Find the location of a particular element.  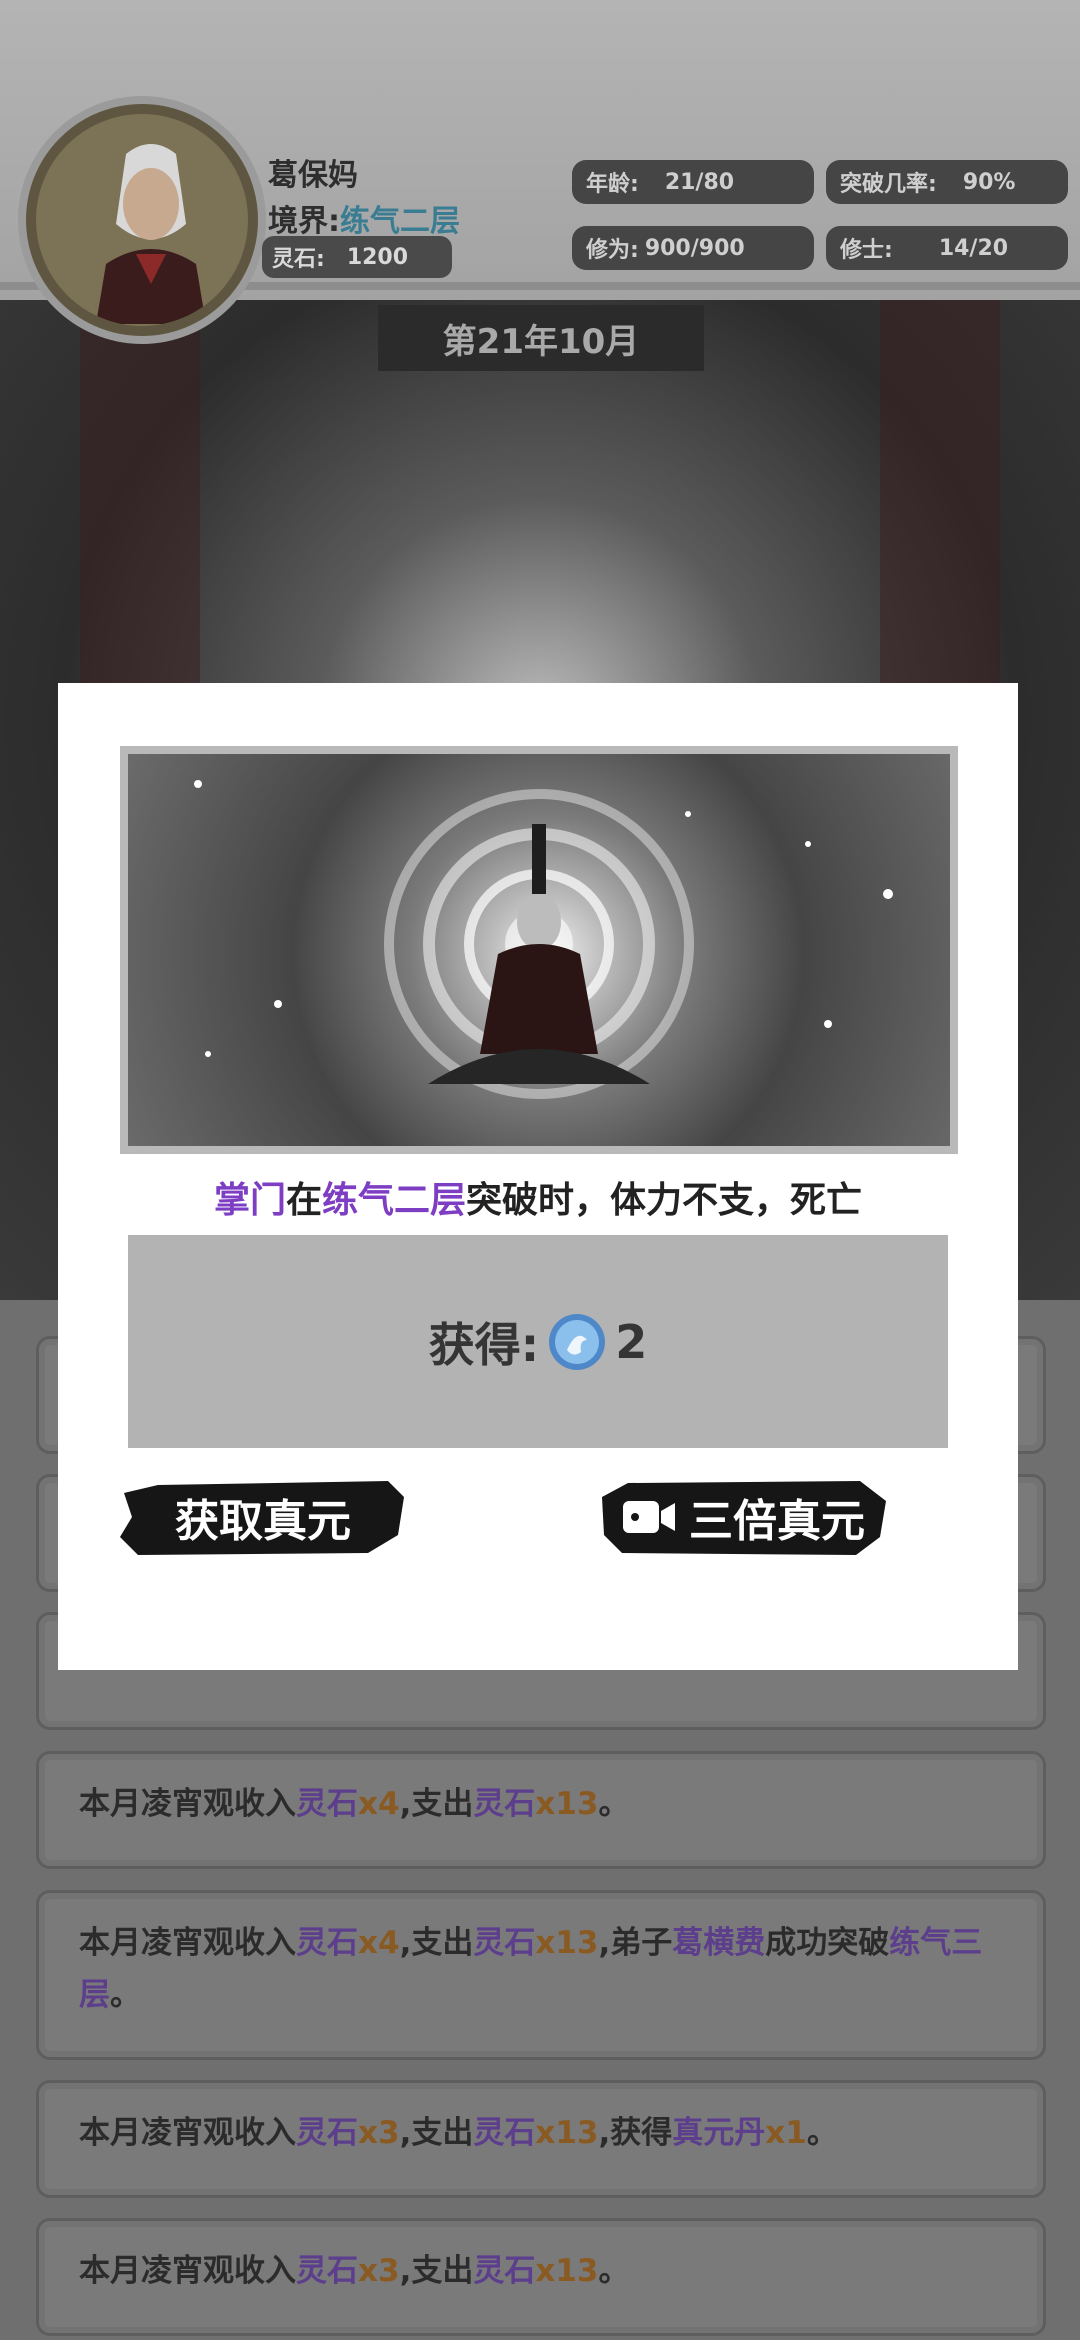

player-name: 葛保妈 is located at coordinates (313, 175).